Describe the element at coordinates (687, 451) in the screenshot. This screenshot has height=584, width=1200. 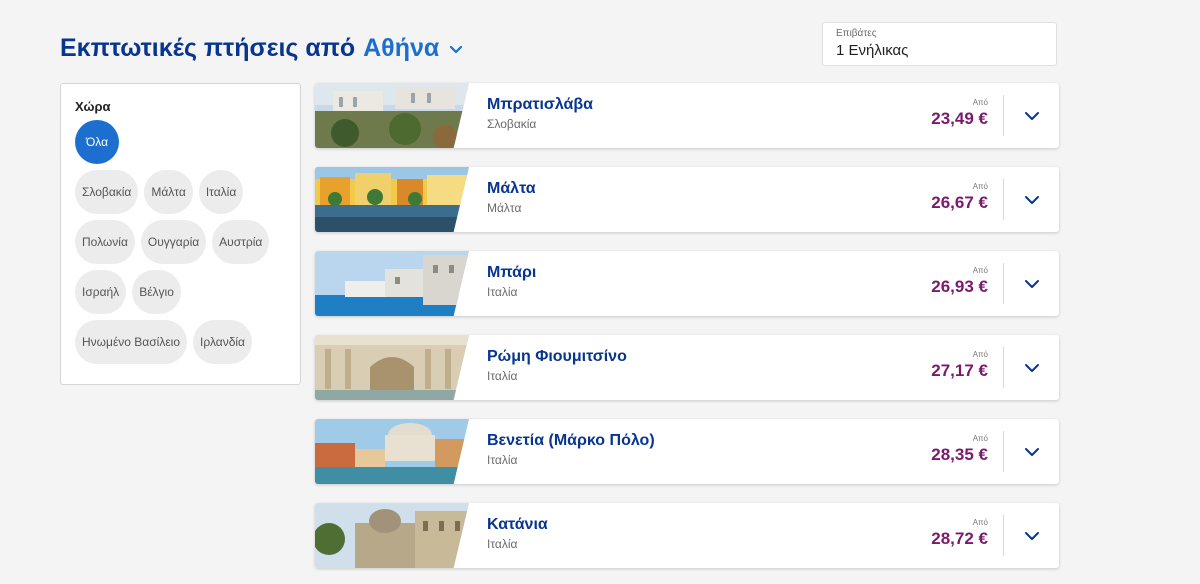
I see `result-card: Βενετία (Μάρκο Πόλο) Ιταλία Από 28,35 €` at that location.